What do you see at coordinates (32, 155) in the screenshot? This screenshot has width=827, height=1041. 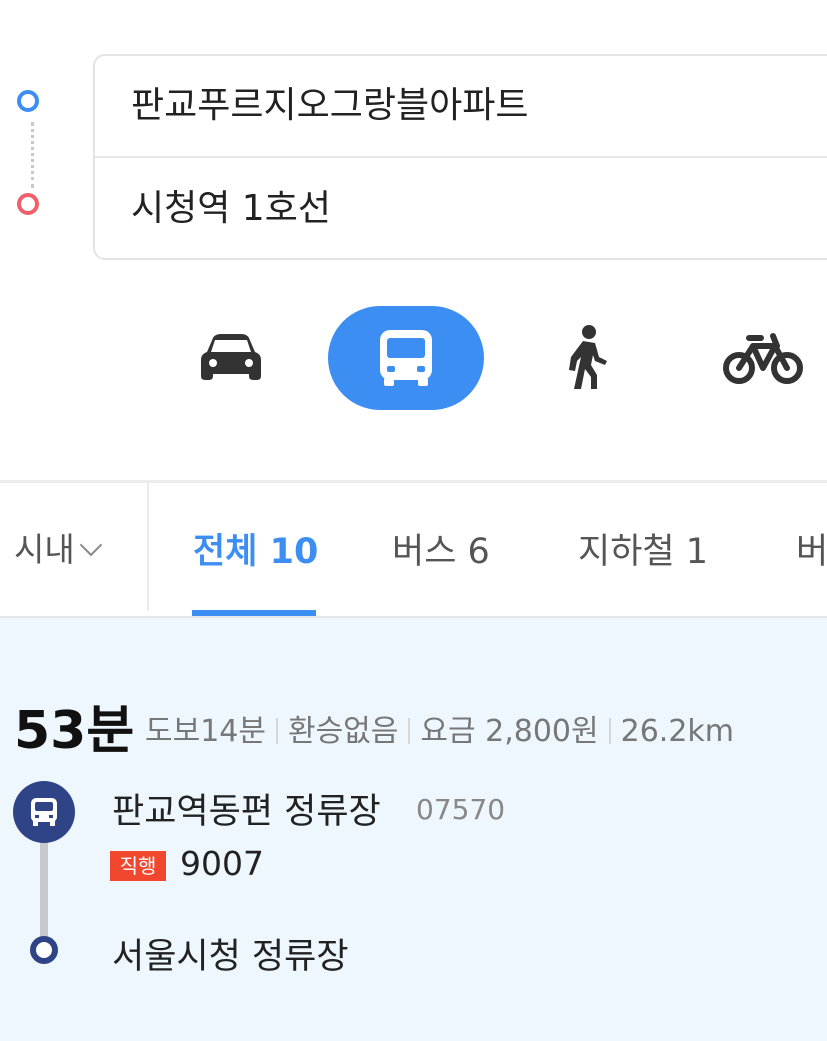 I see `route-connector` at bounding box center [32, 155].